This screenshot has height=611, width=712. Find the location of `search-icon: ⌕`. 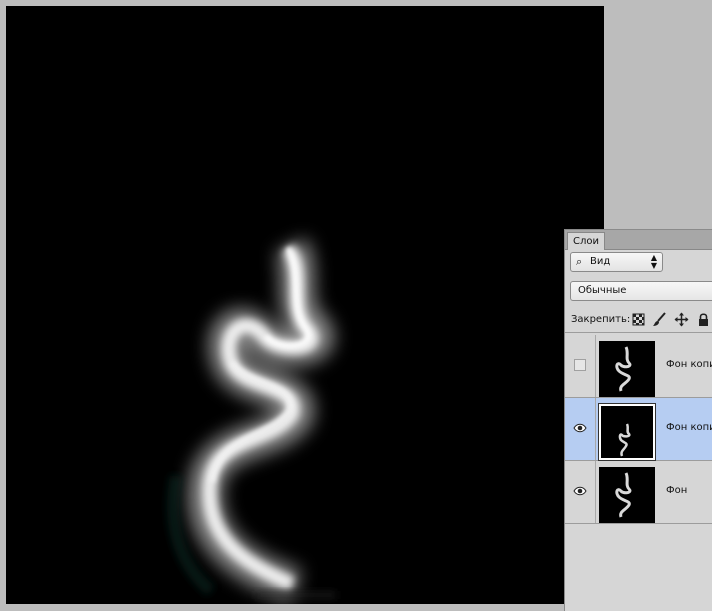

search-icon: ⌕ is located at coordinates (579, 261).